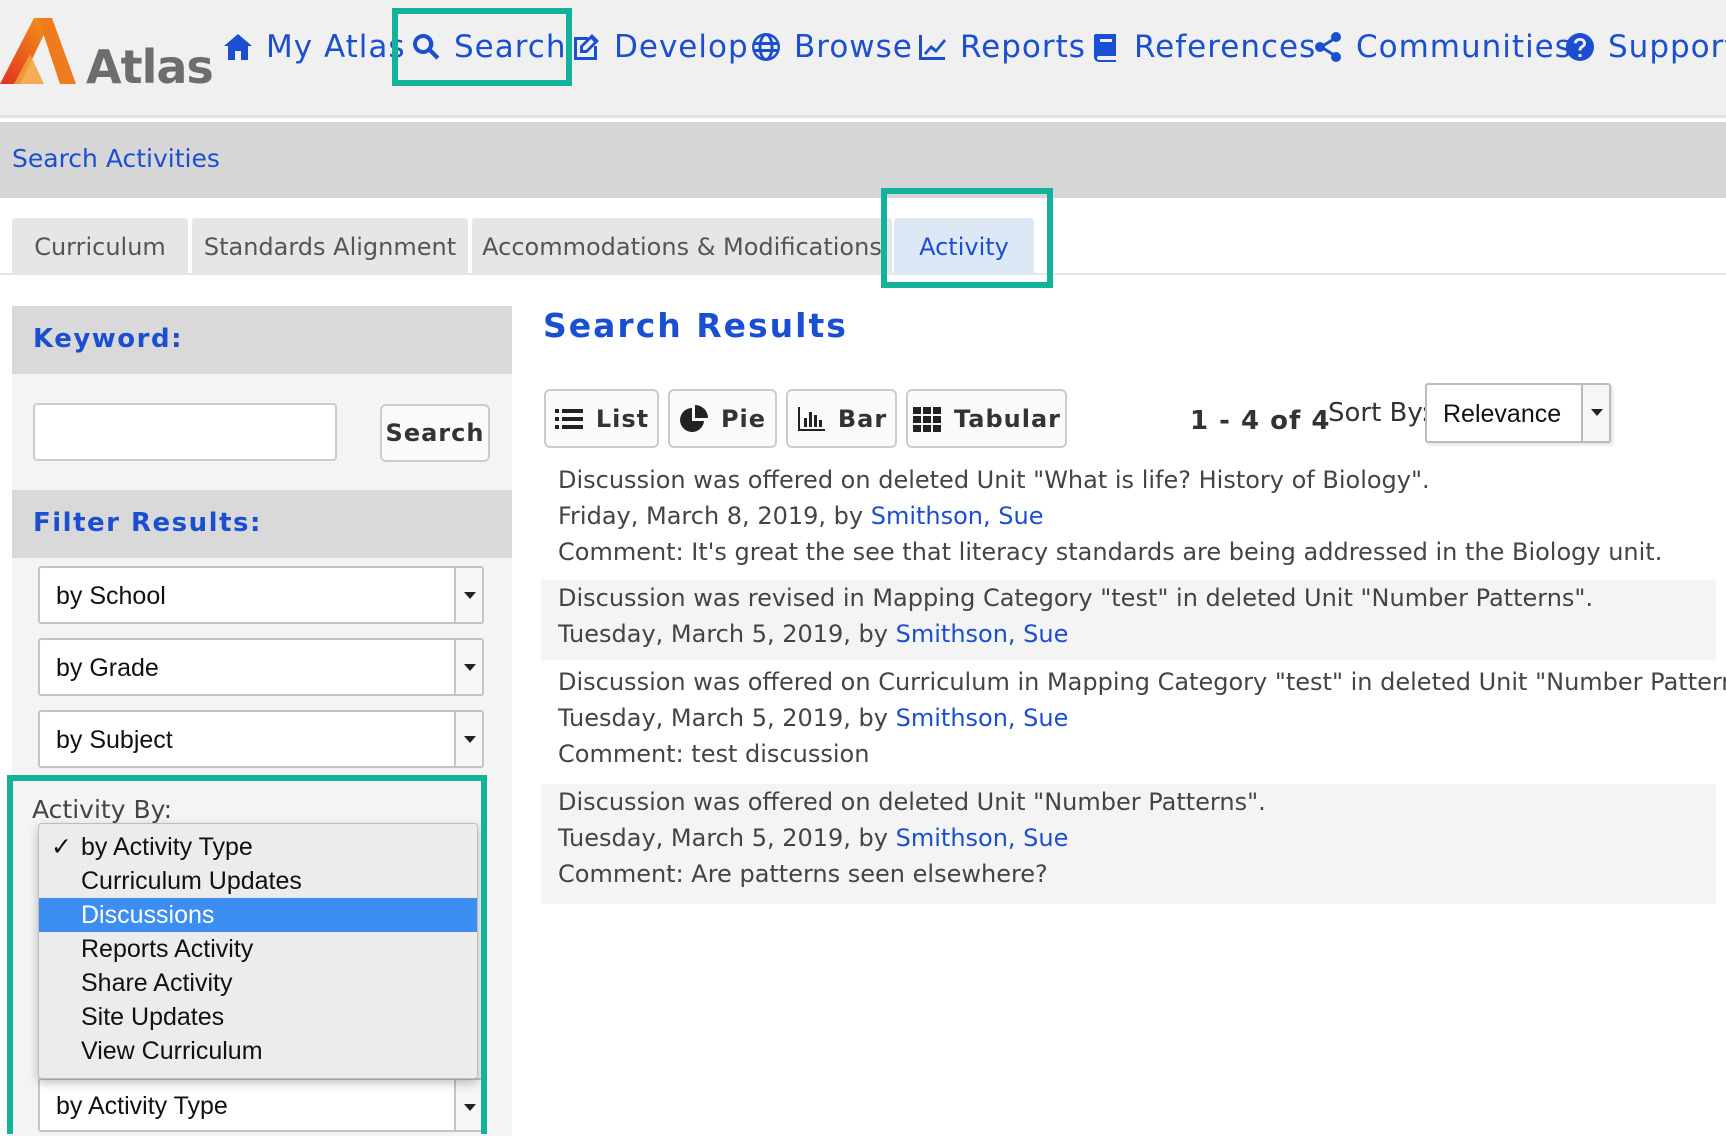  I want to click on nav-label: References, so click(1225, 47).